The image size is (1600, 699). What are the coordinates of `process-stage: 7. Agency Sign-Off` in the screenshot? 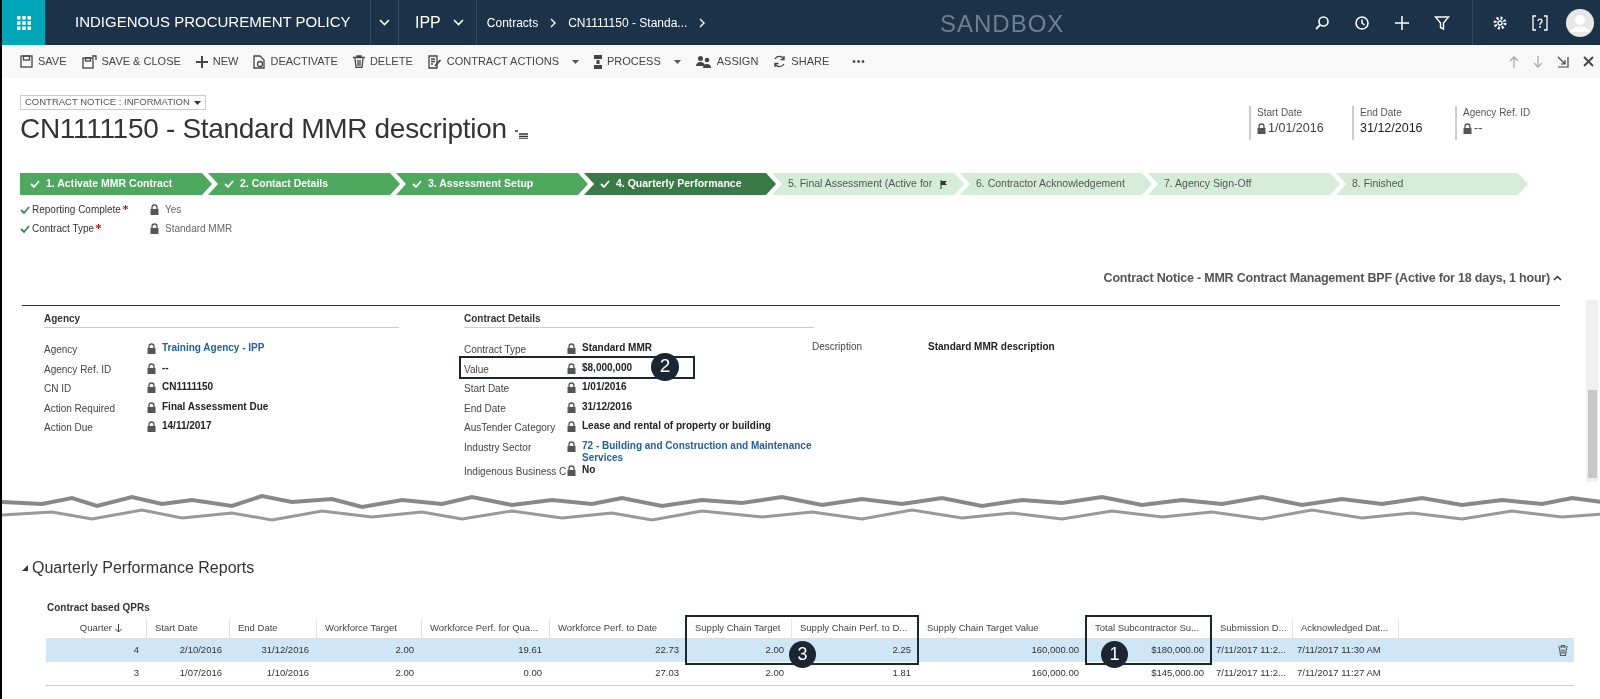 It's located at (1244, 184).